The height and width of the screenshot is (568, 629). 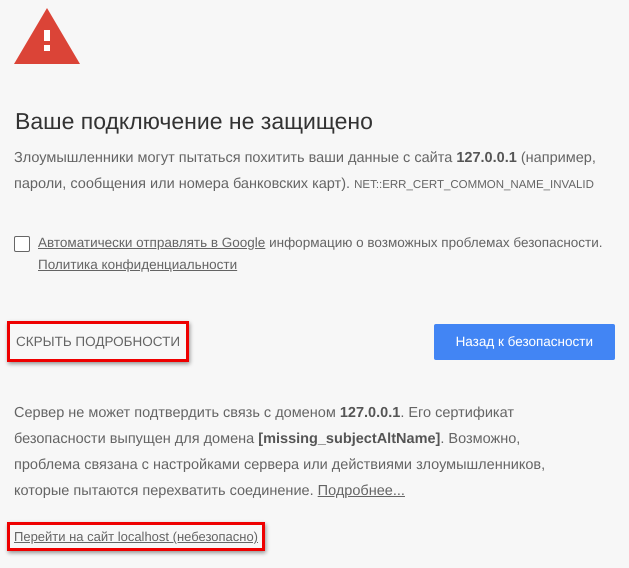 I want to click on page-heading: Ваше подключение не защищено, so click(x=194, y=121).